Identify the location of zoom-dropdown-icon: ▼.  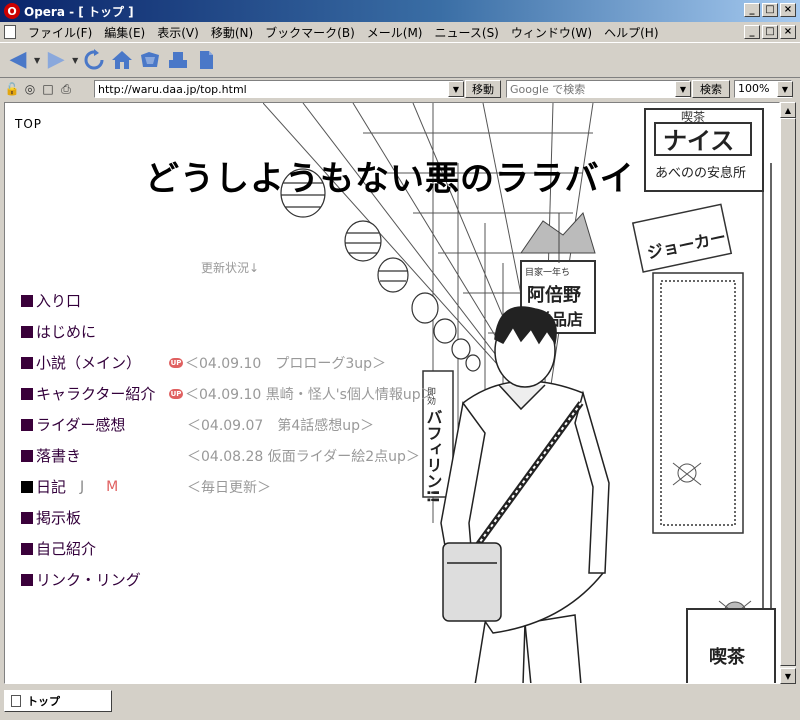
(785, 89).